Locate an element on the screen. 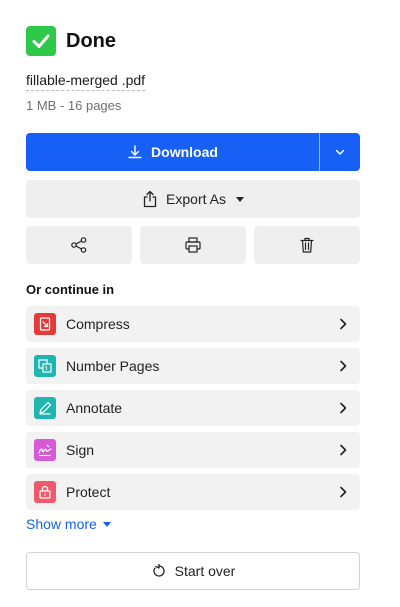  share-icon is located at coordinates (79, 245).